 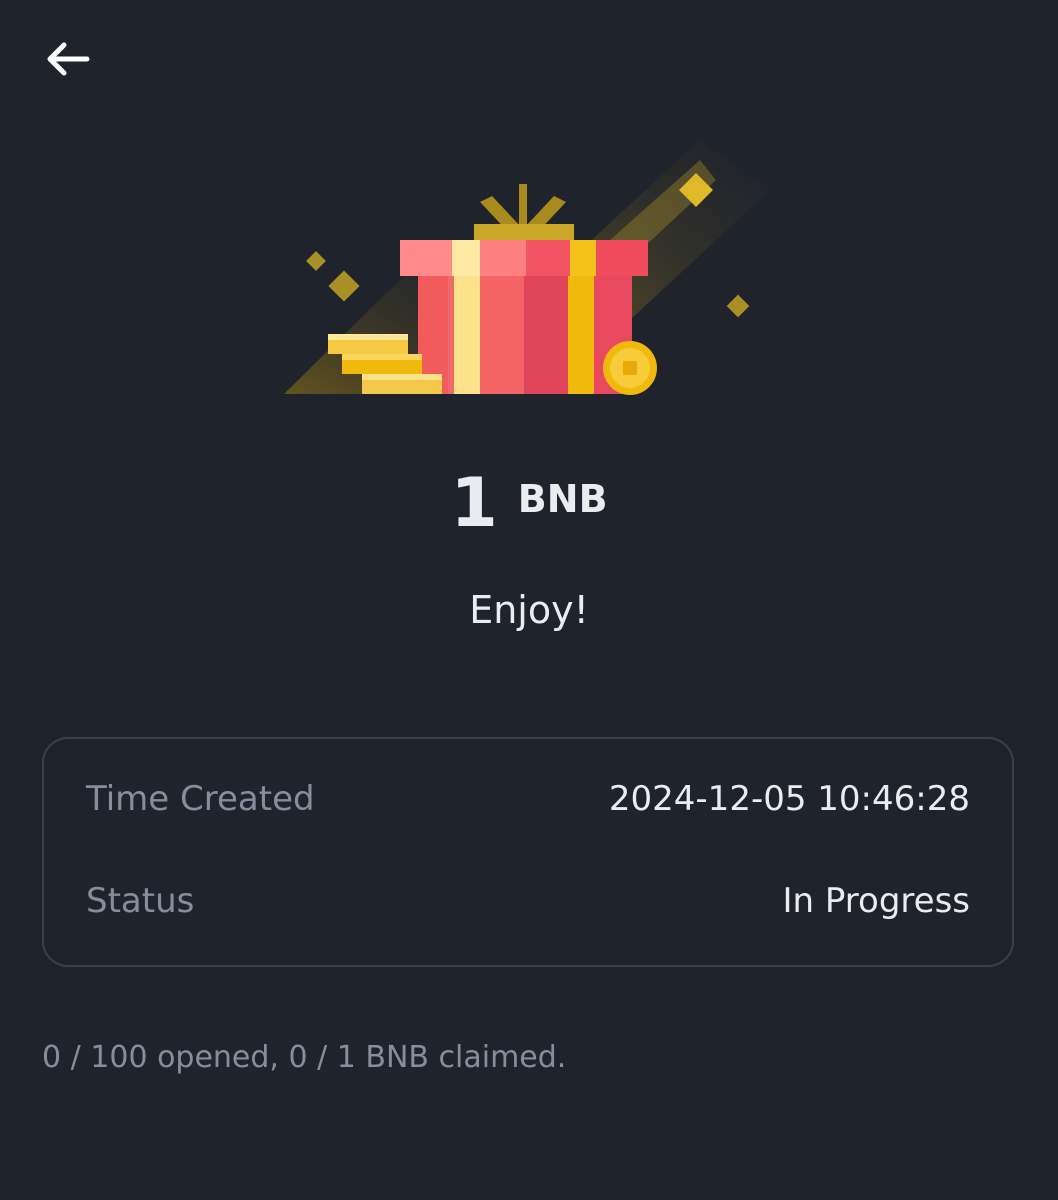 What do you see at coordinates (528, 799) in the screenshot?
I see `time-created-row: Time Created 2024-12-05 10:46:28` at bounding box center [528, 799].